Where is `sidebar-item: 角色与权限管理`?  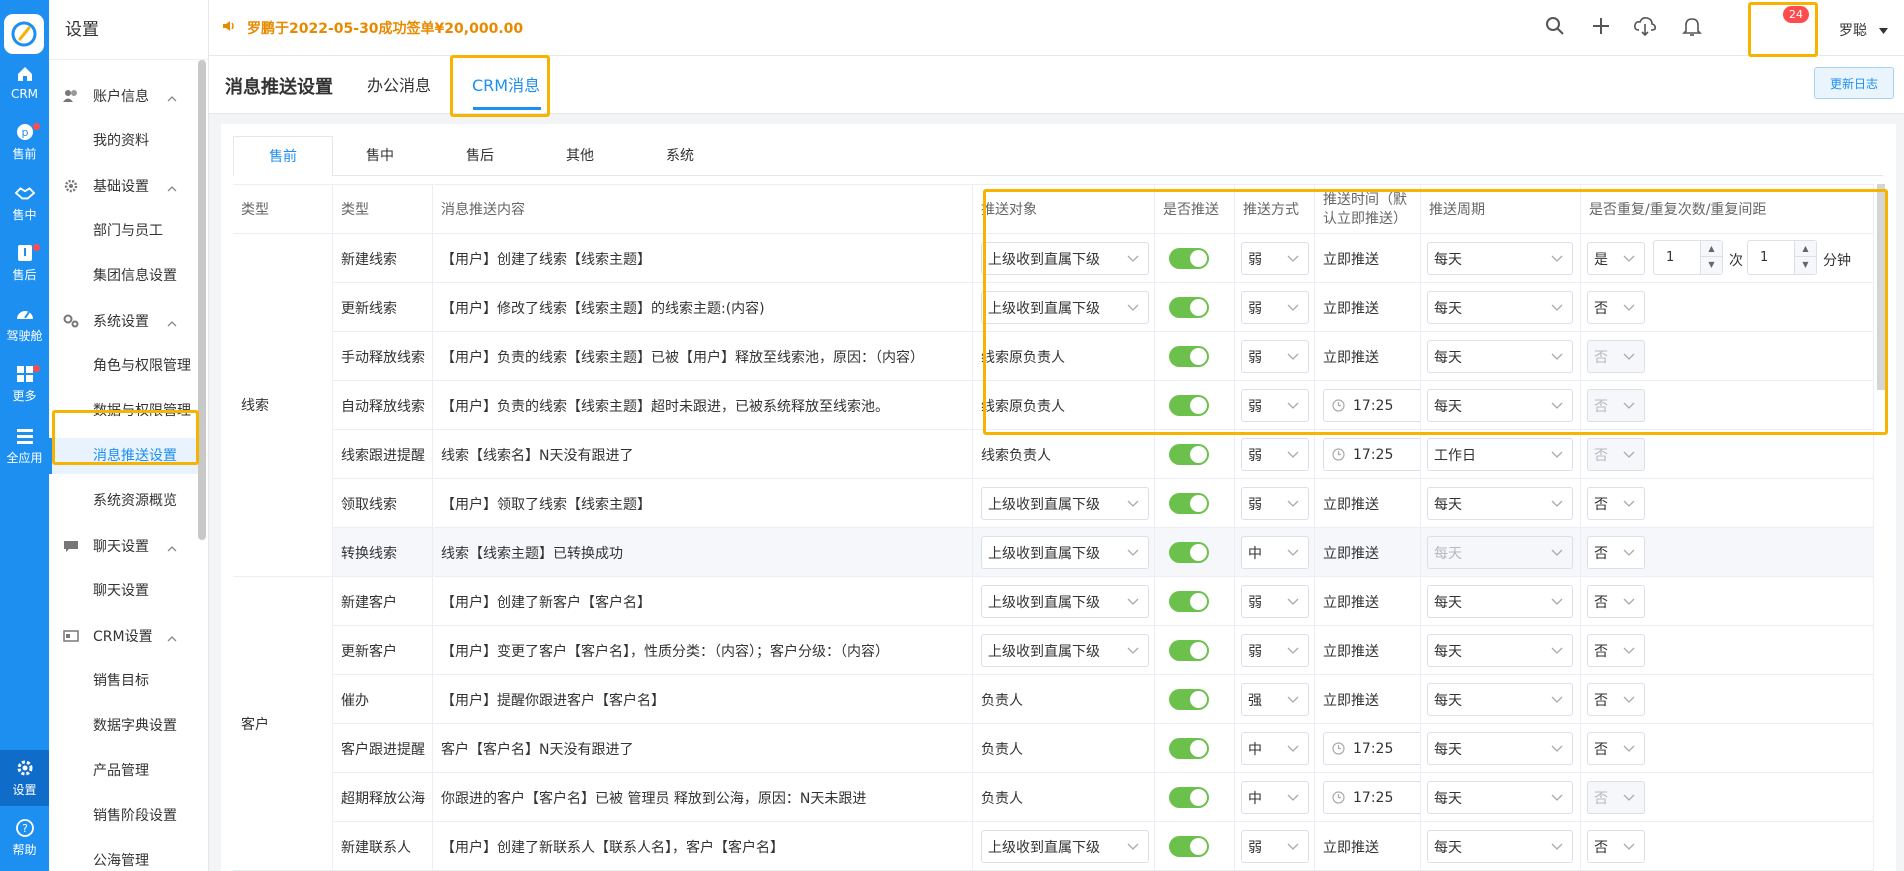 sidebar-item: 角色与权限管理 is located at coordinates (124, 366).